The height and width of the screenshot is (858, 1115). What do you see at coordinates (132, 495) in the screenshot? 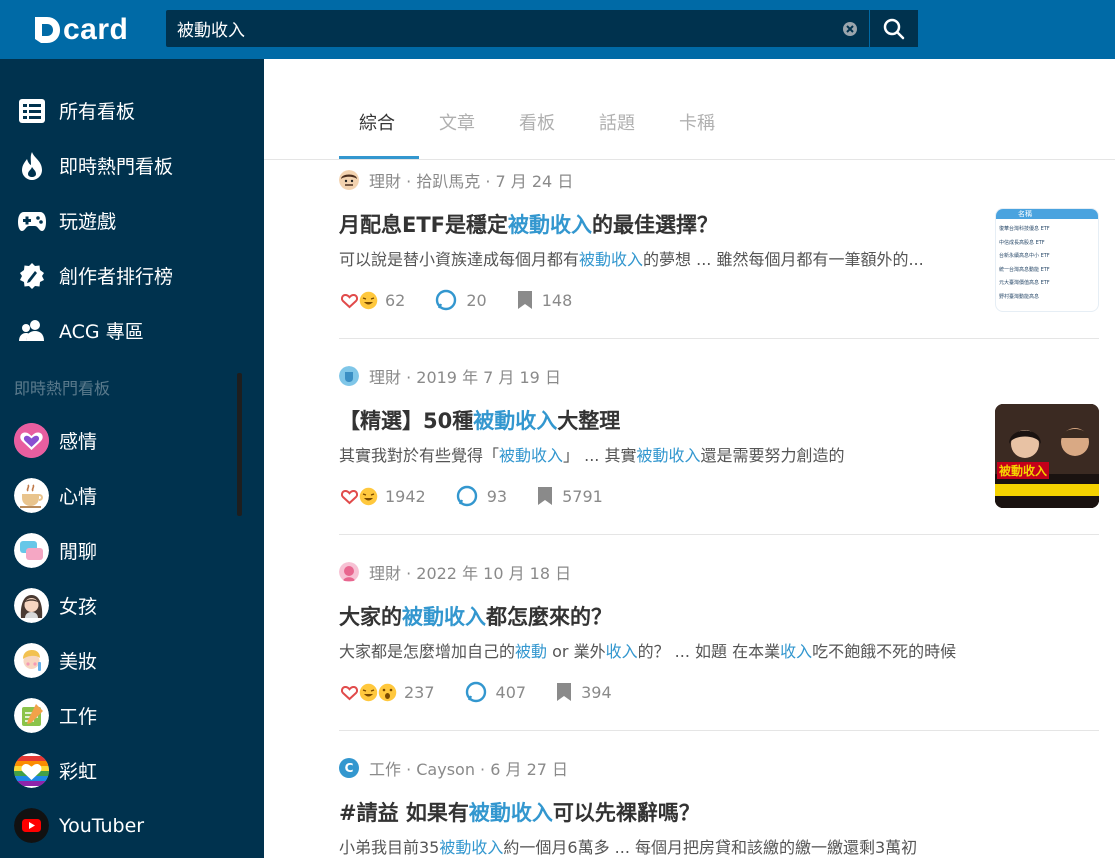
I see `sidebar-item-board-mood: 心情` at bounding box center [132, 495].